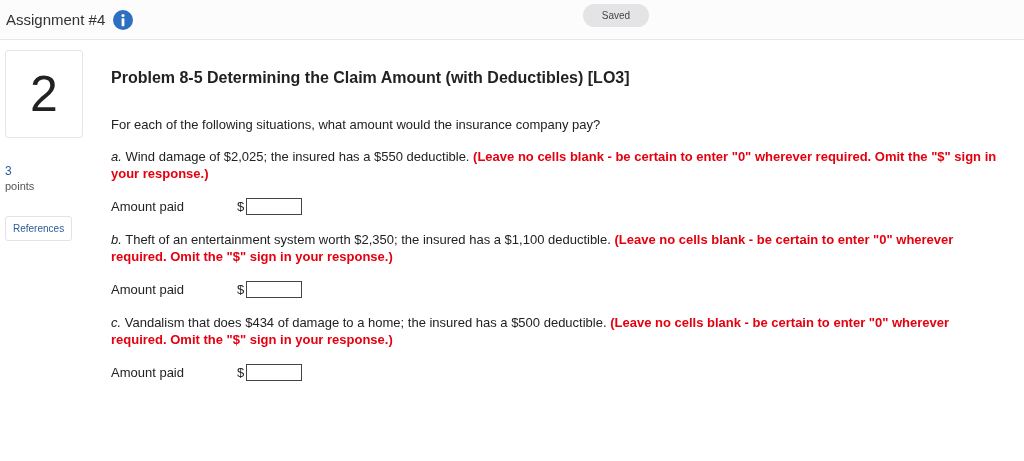 The image size is (1024, 461). What do you see at coordinates (44, 94) in the screenshot?
I see `question-number: 2` at bounding box center [44, 94].